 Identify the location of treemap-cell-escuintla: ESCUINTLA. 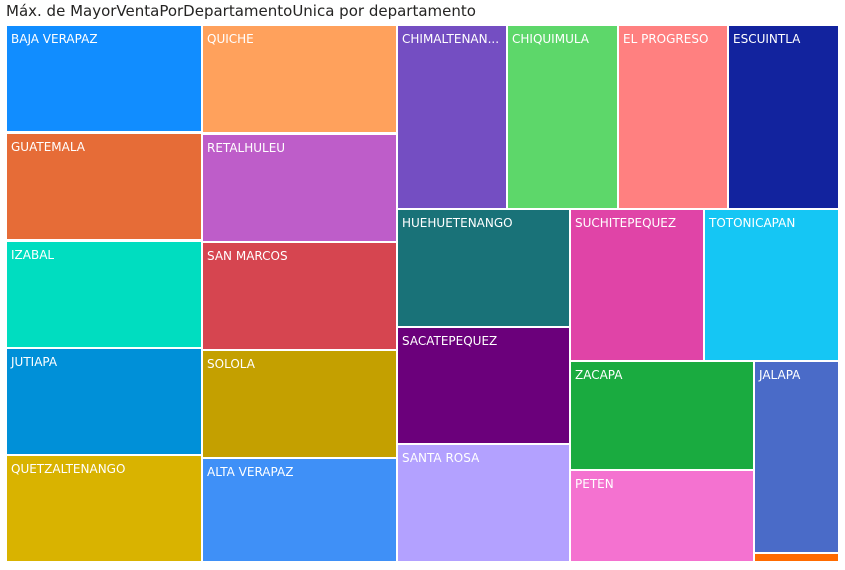
(783, 117).